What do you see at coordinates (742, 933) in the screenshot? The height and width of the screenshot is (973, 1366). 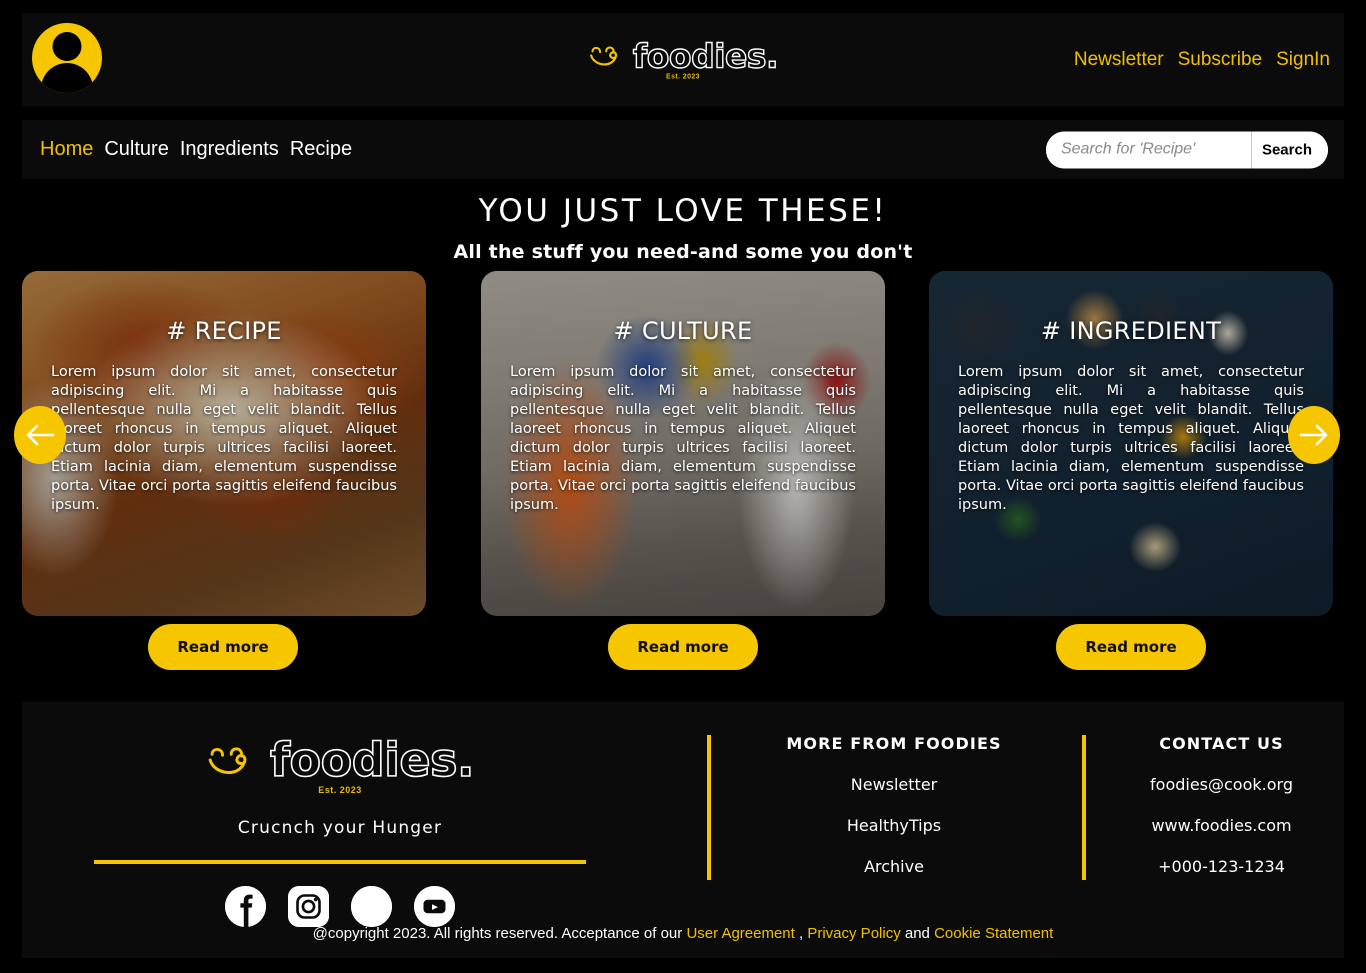 I see `link-user-agreement: User Agreement` at bounding box center [742, 933].